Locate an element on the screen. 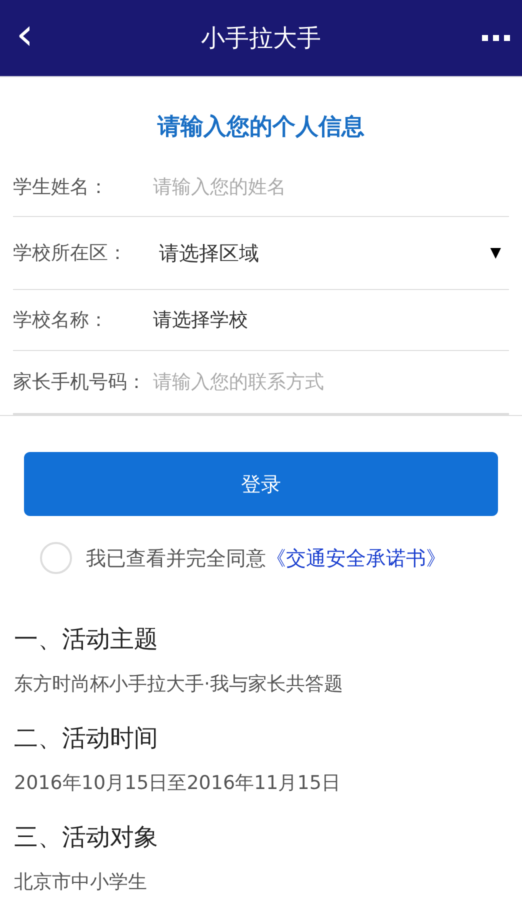 The image size is (522, 900). section-text: 东方时尚杯小手拉大手·我与家长共答题 is located at coordinates (179, 684).